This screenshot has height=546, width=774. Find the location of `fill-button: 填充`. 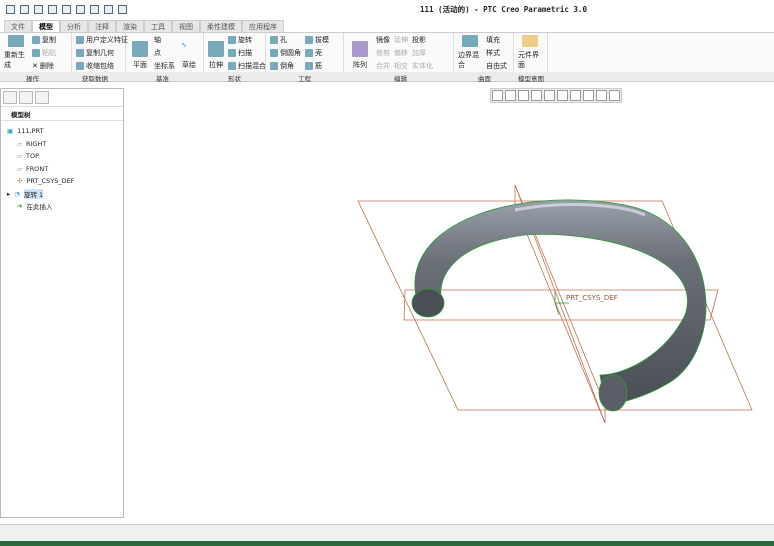

fill-button: 填充 is located at coordinates (496, 40).